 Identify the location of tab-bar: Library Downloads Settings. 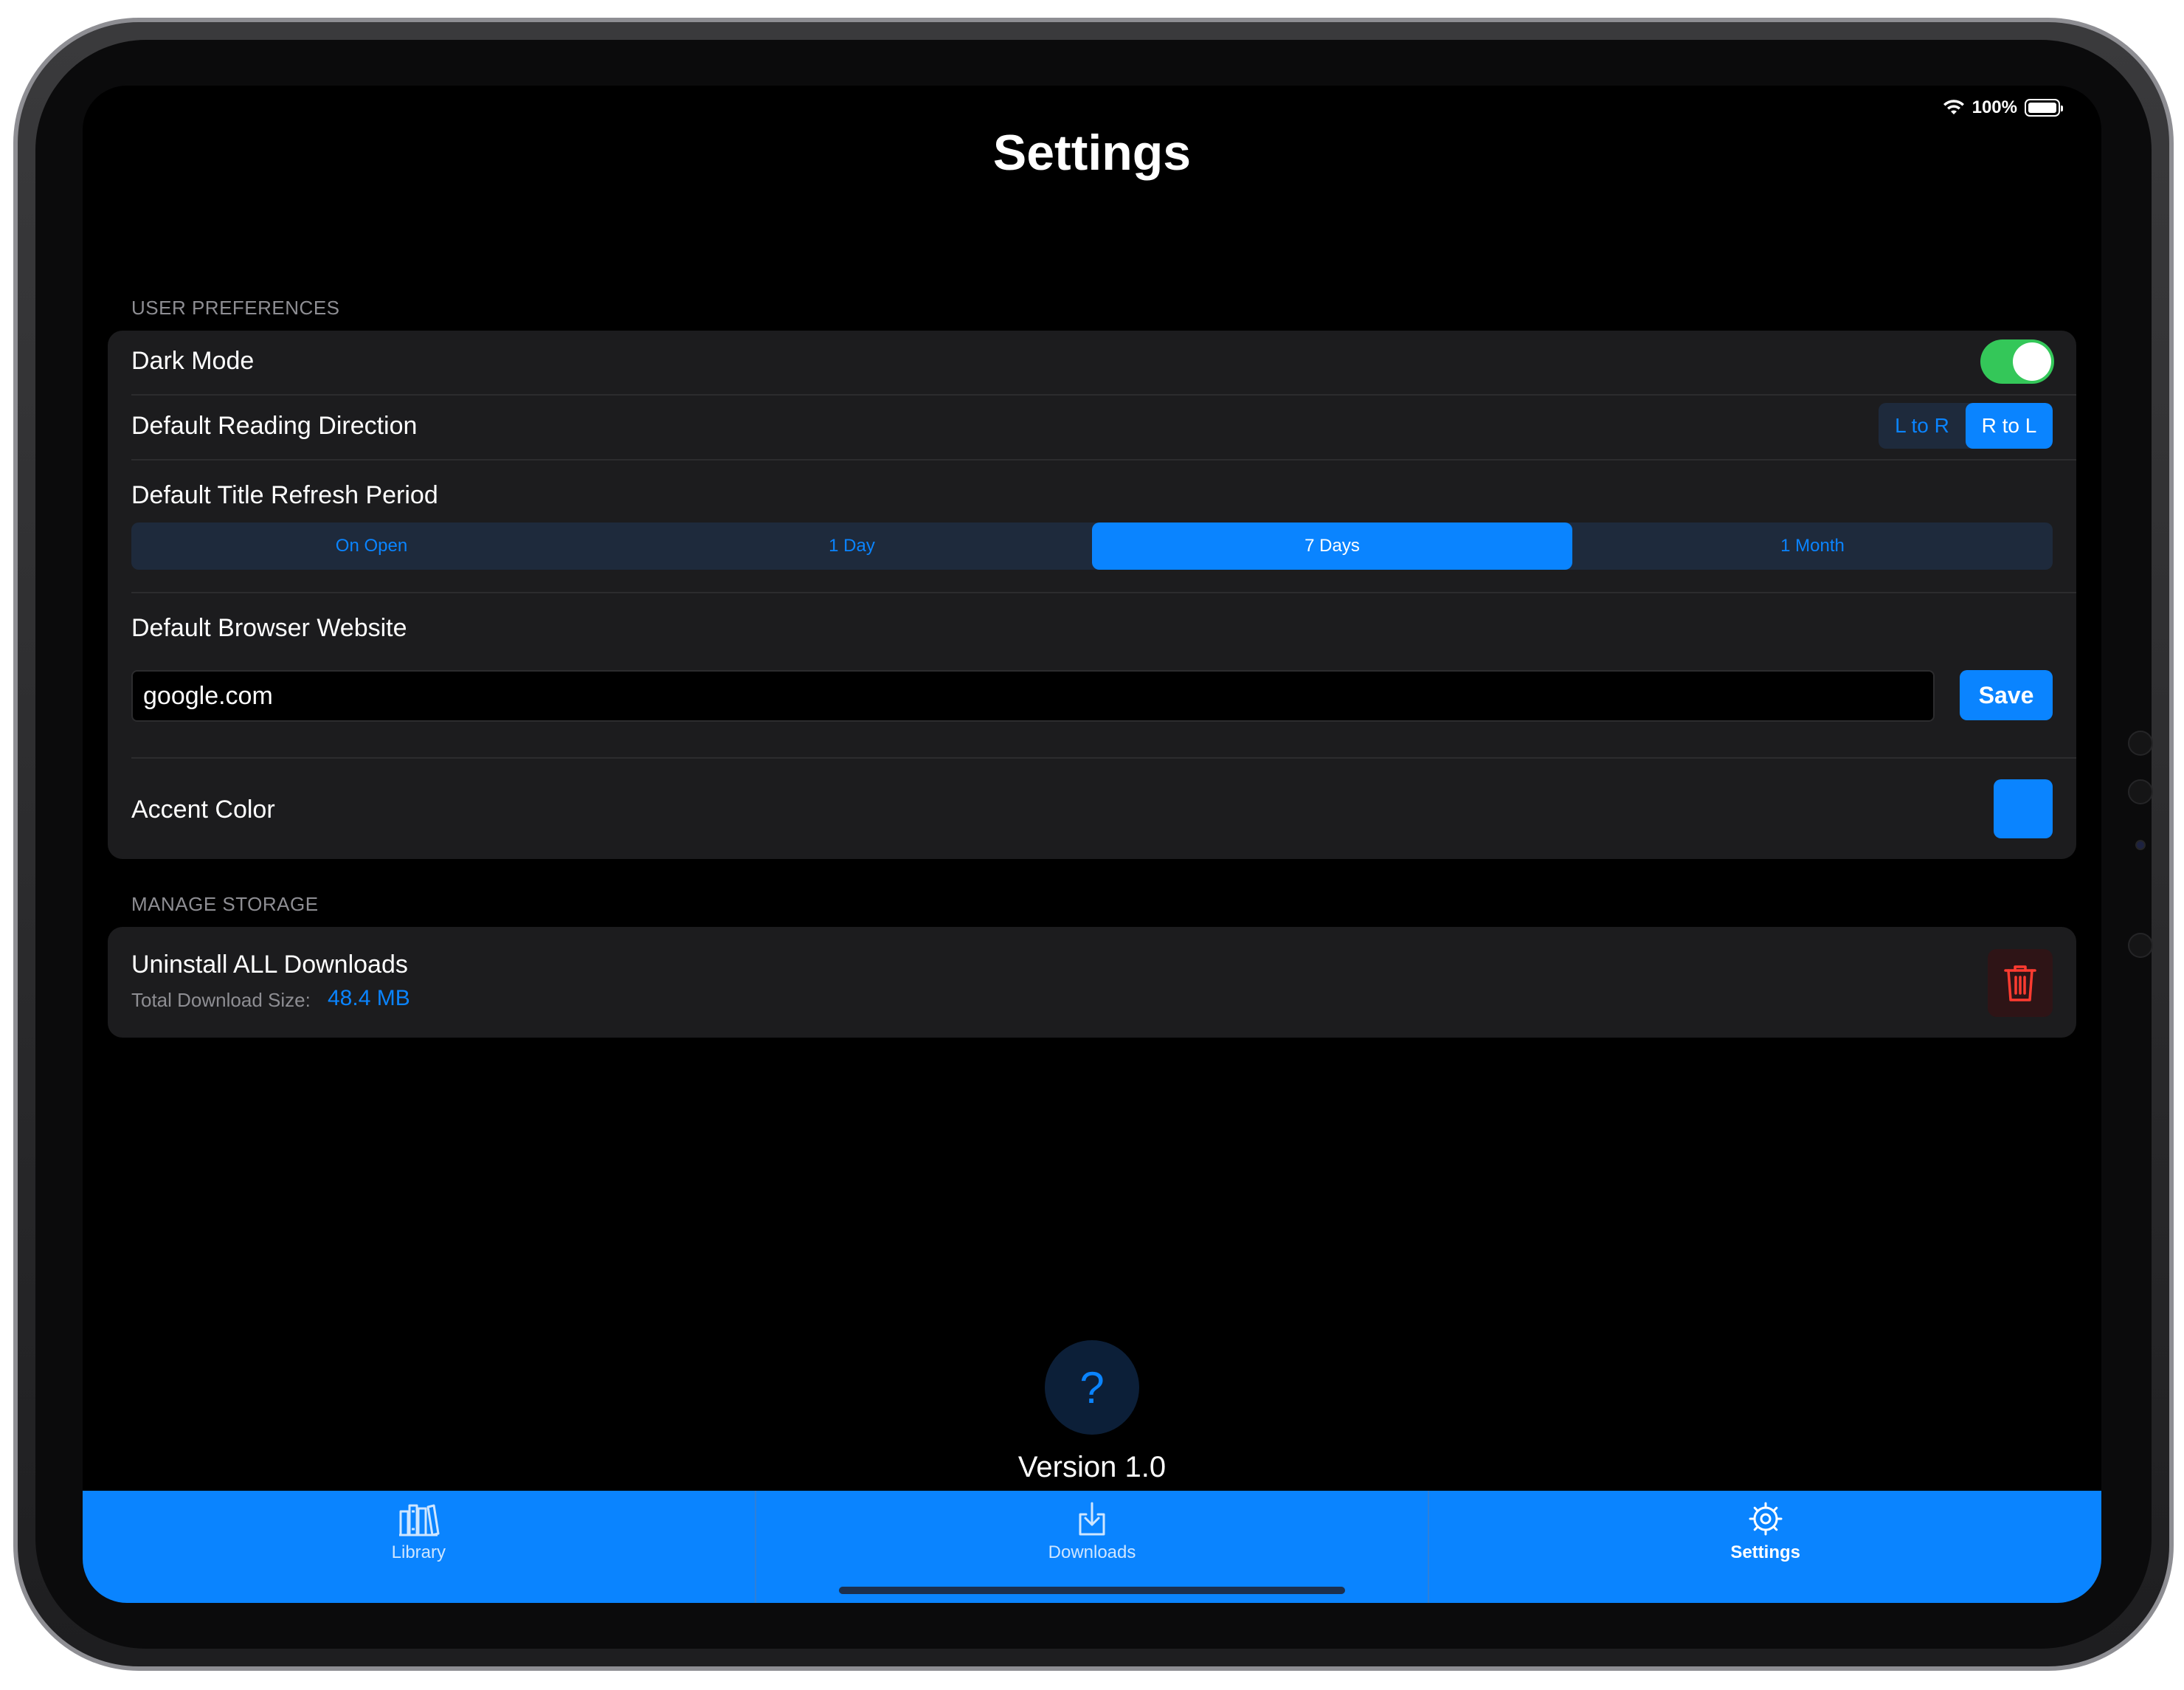
(1092, 1547).